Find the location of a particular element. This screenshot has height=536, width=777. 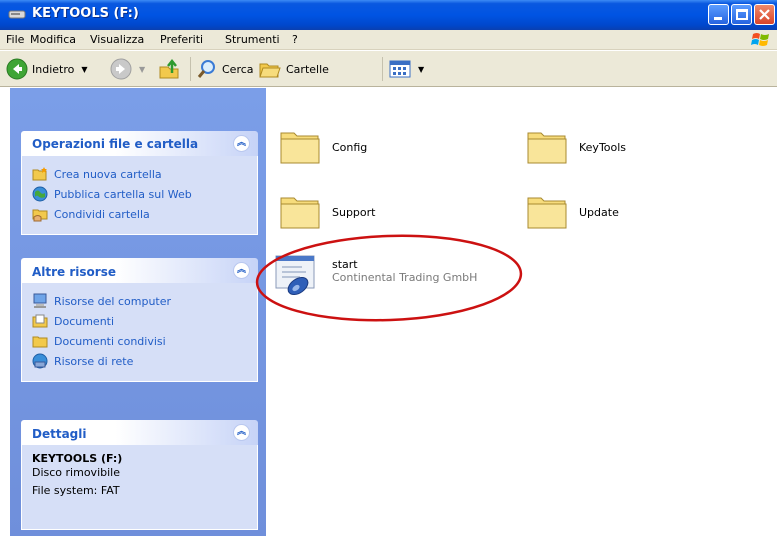

folders-label: Cartelle is located at coordinates (307, 69).